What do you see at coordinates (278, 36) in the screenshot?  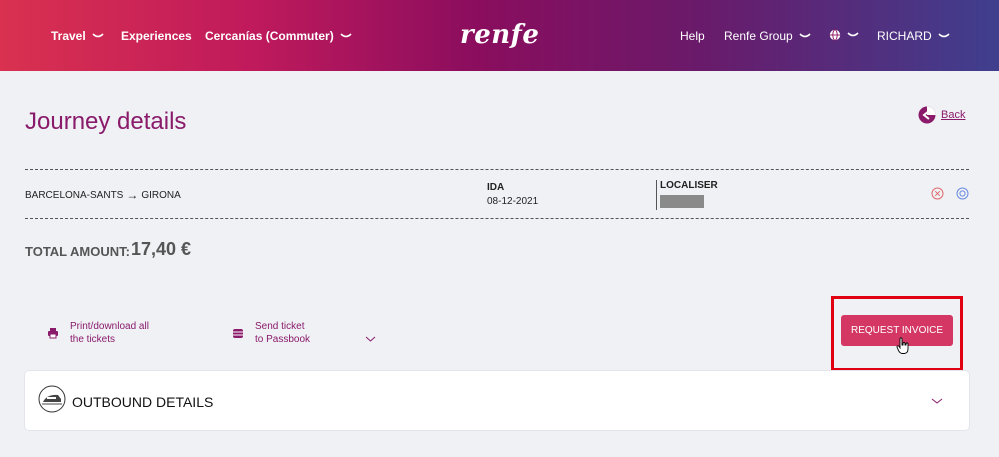 I see `nav-commuter: Cercanías (Commuter)` at bounding box center [278, 36].